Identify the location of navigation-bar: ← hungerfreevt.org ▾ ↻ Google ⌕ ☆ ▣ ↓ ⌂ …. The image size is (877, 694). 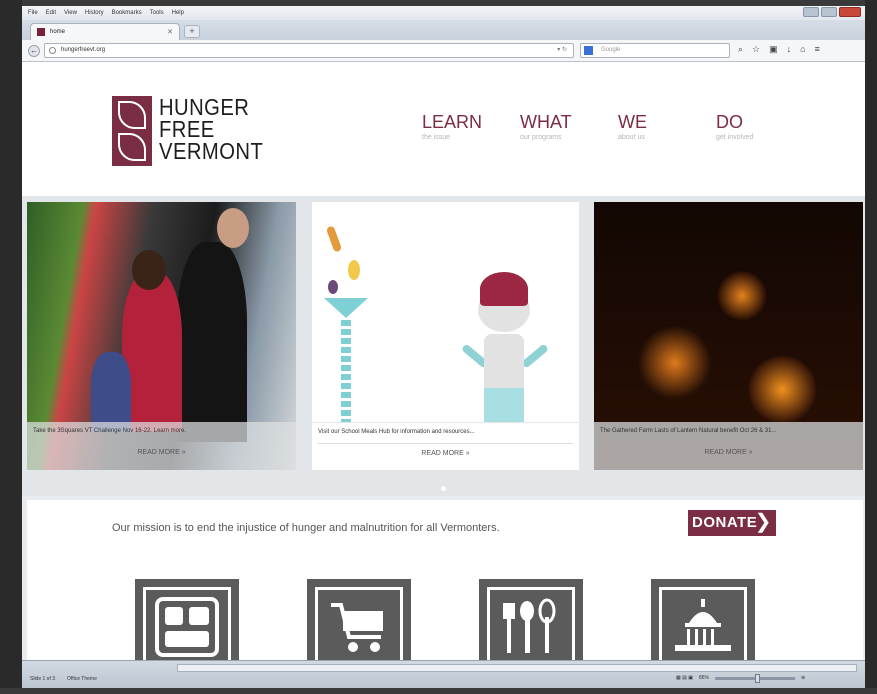
(443, 51).